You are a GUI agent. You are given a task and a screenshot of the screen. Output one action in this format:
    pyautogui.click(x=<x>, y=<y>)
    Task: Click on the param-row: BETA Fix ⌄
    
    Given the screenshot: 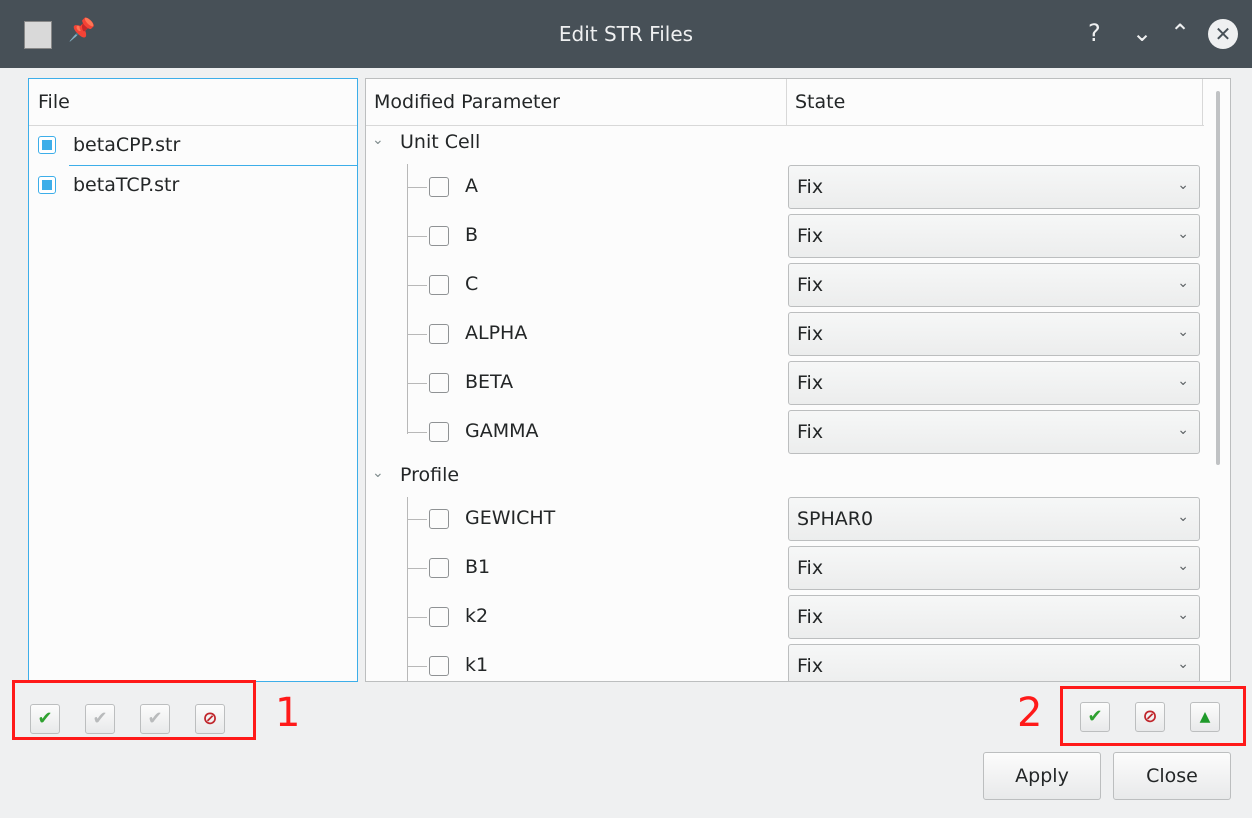 What is the action you would take?
    pyautogui.click(x=784, y=383)
    